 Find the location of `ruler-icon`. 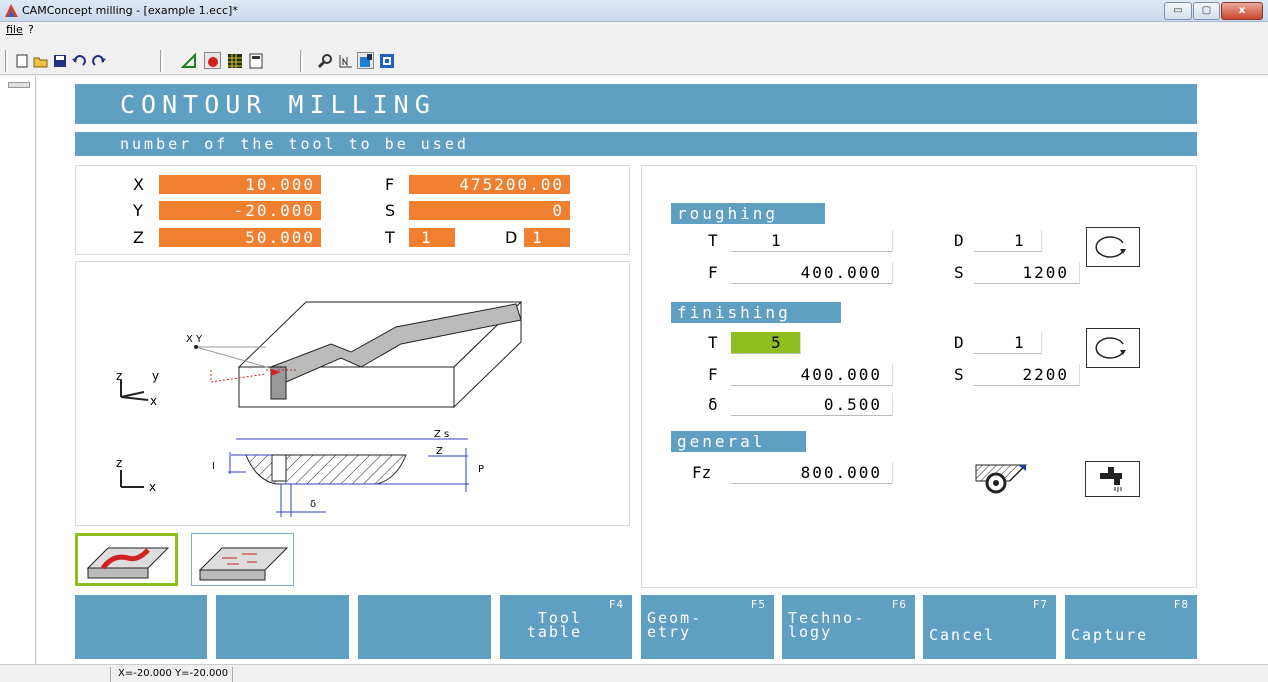

ruler-icon is located at coordinates (188, 60).